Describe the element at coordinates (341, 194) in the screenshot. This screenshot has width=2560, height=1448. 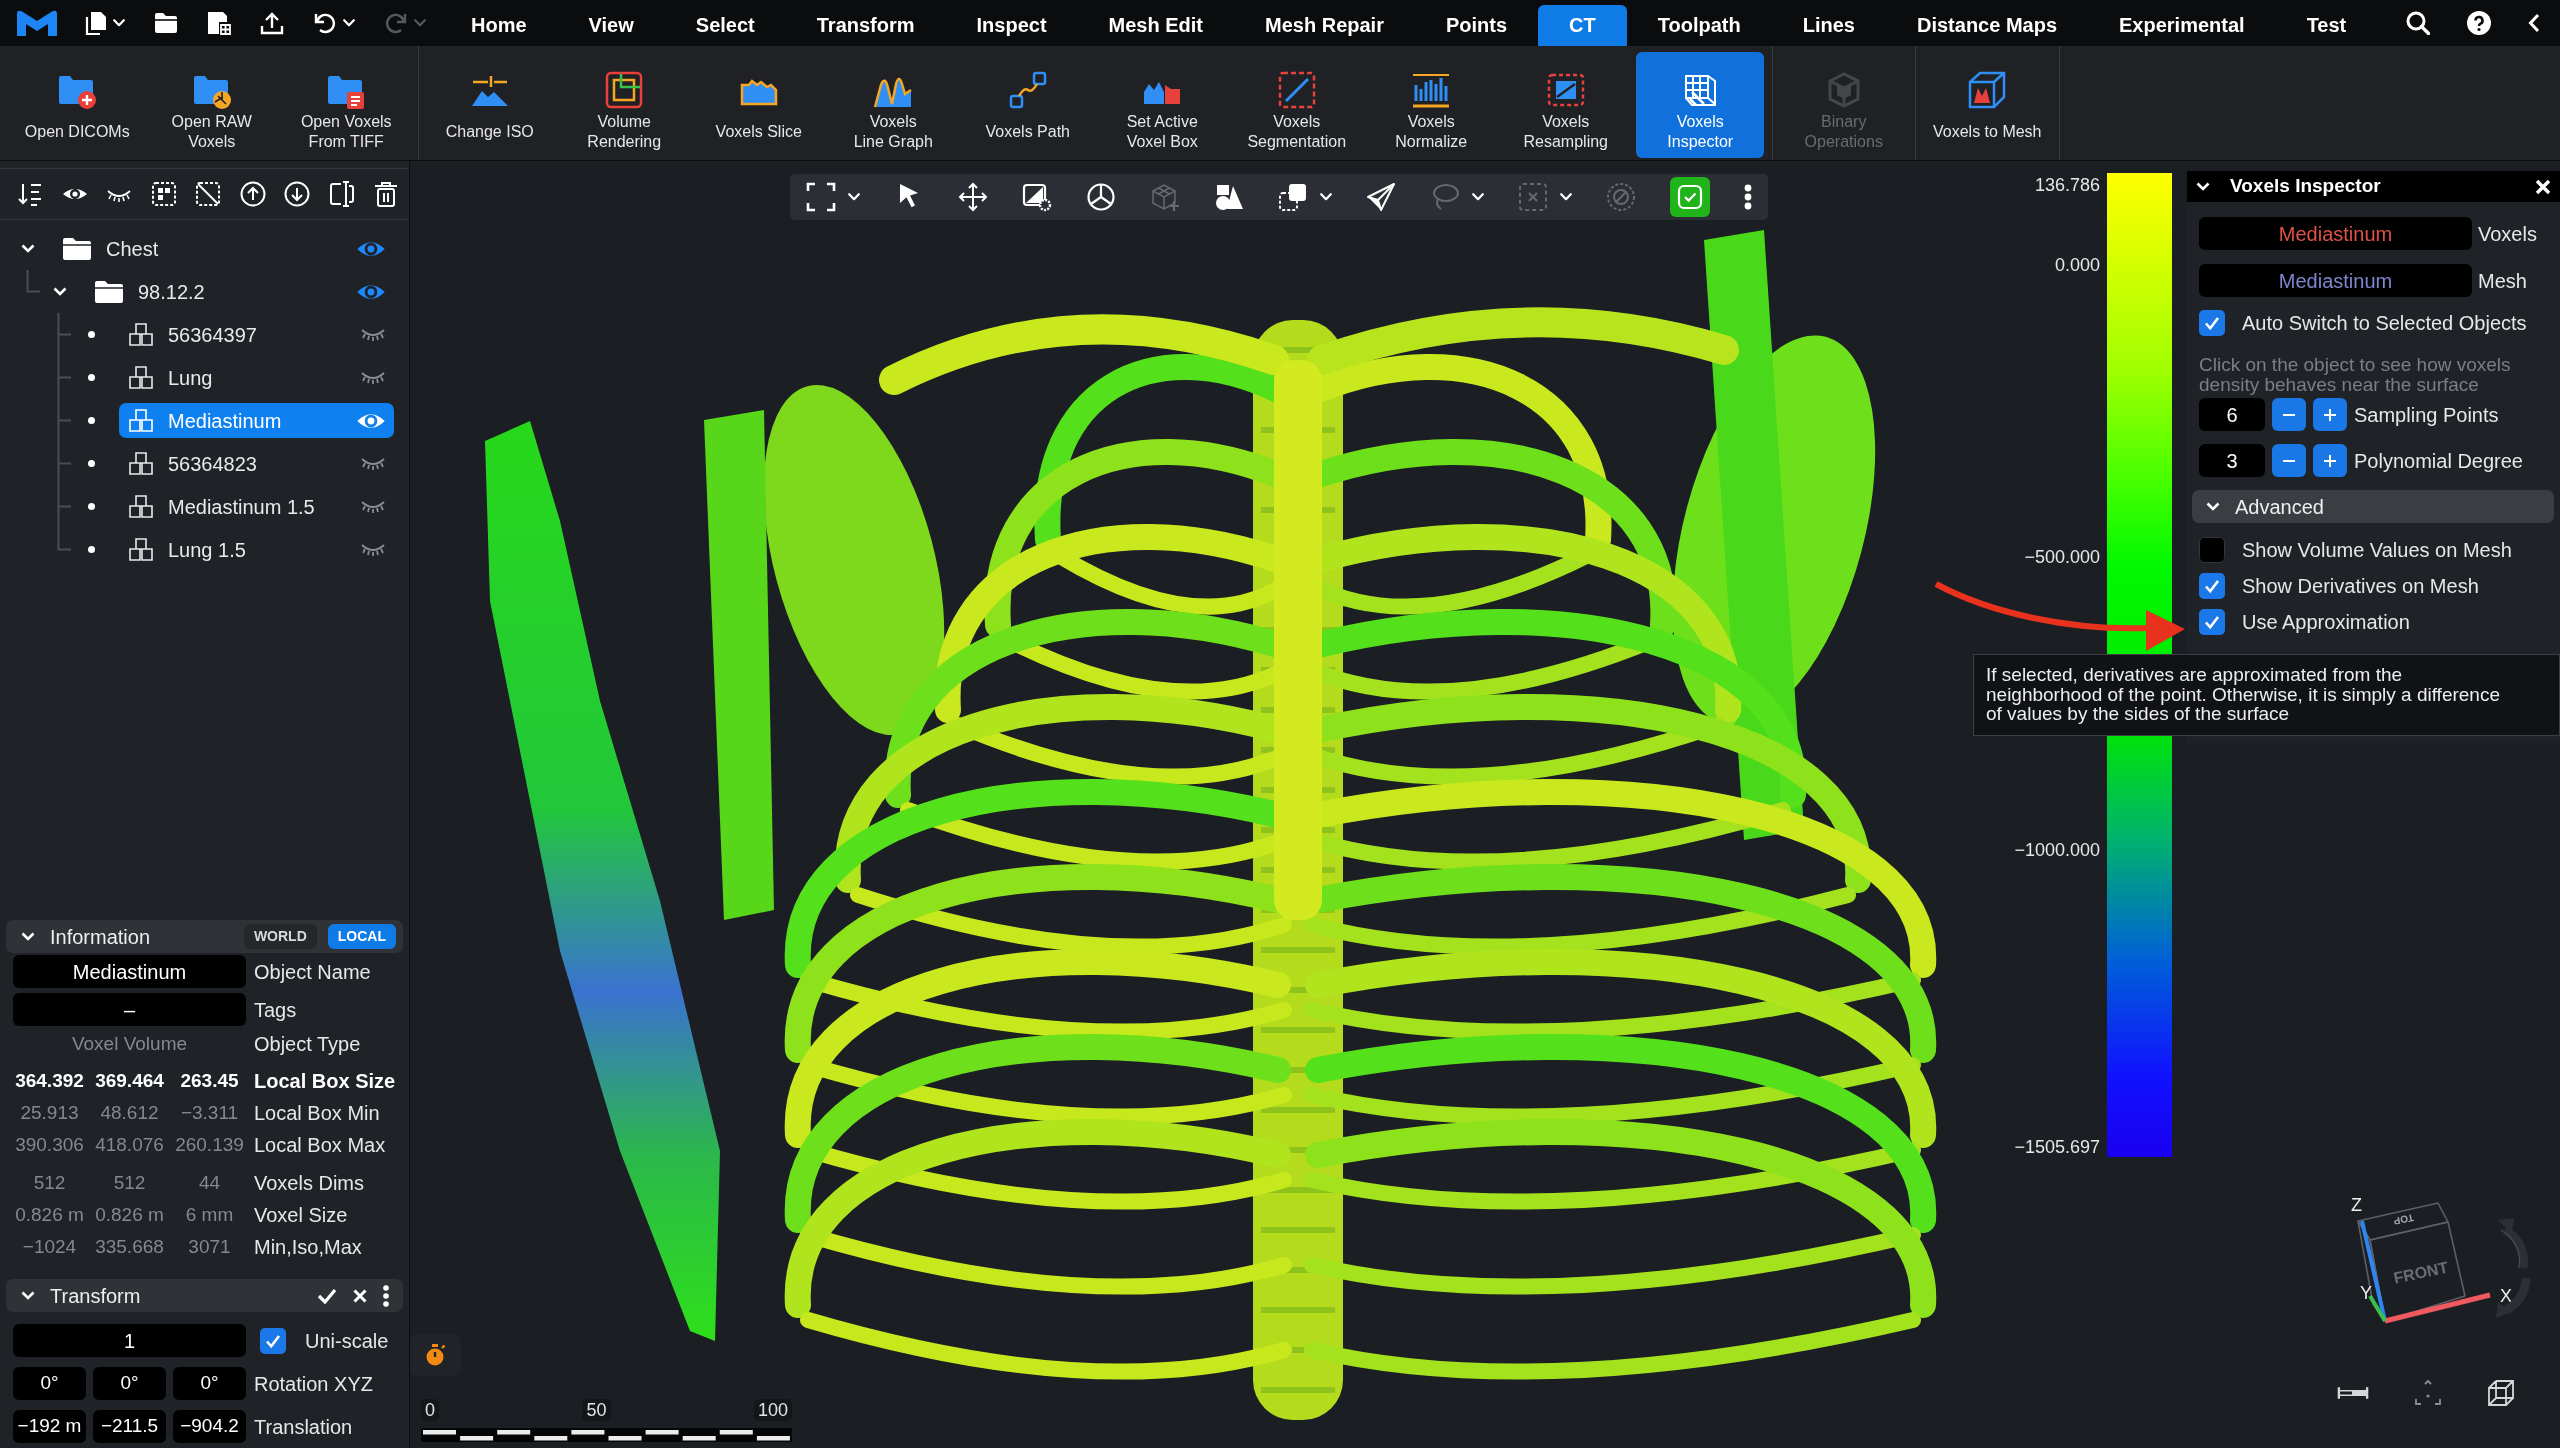
I see `split-panel-icon` at that location.